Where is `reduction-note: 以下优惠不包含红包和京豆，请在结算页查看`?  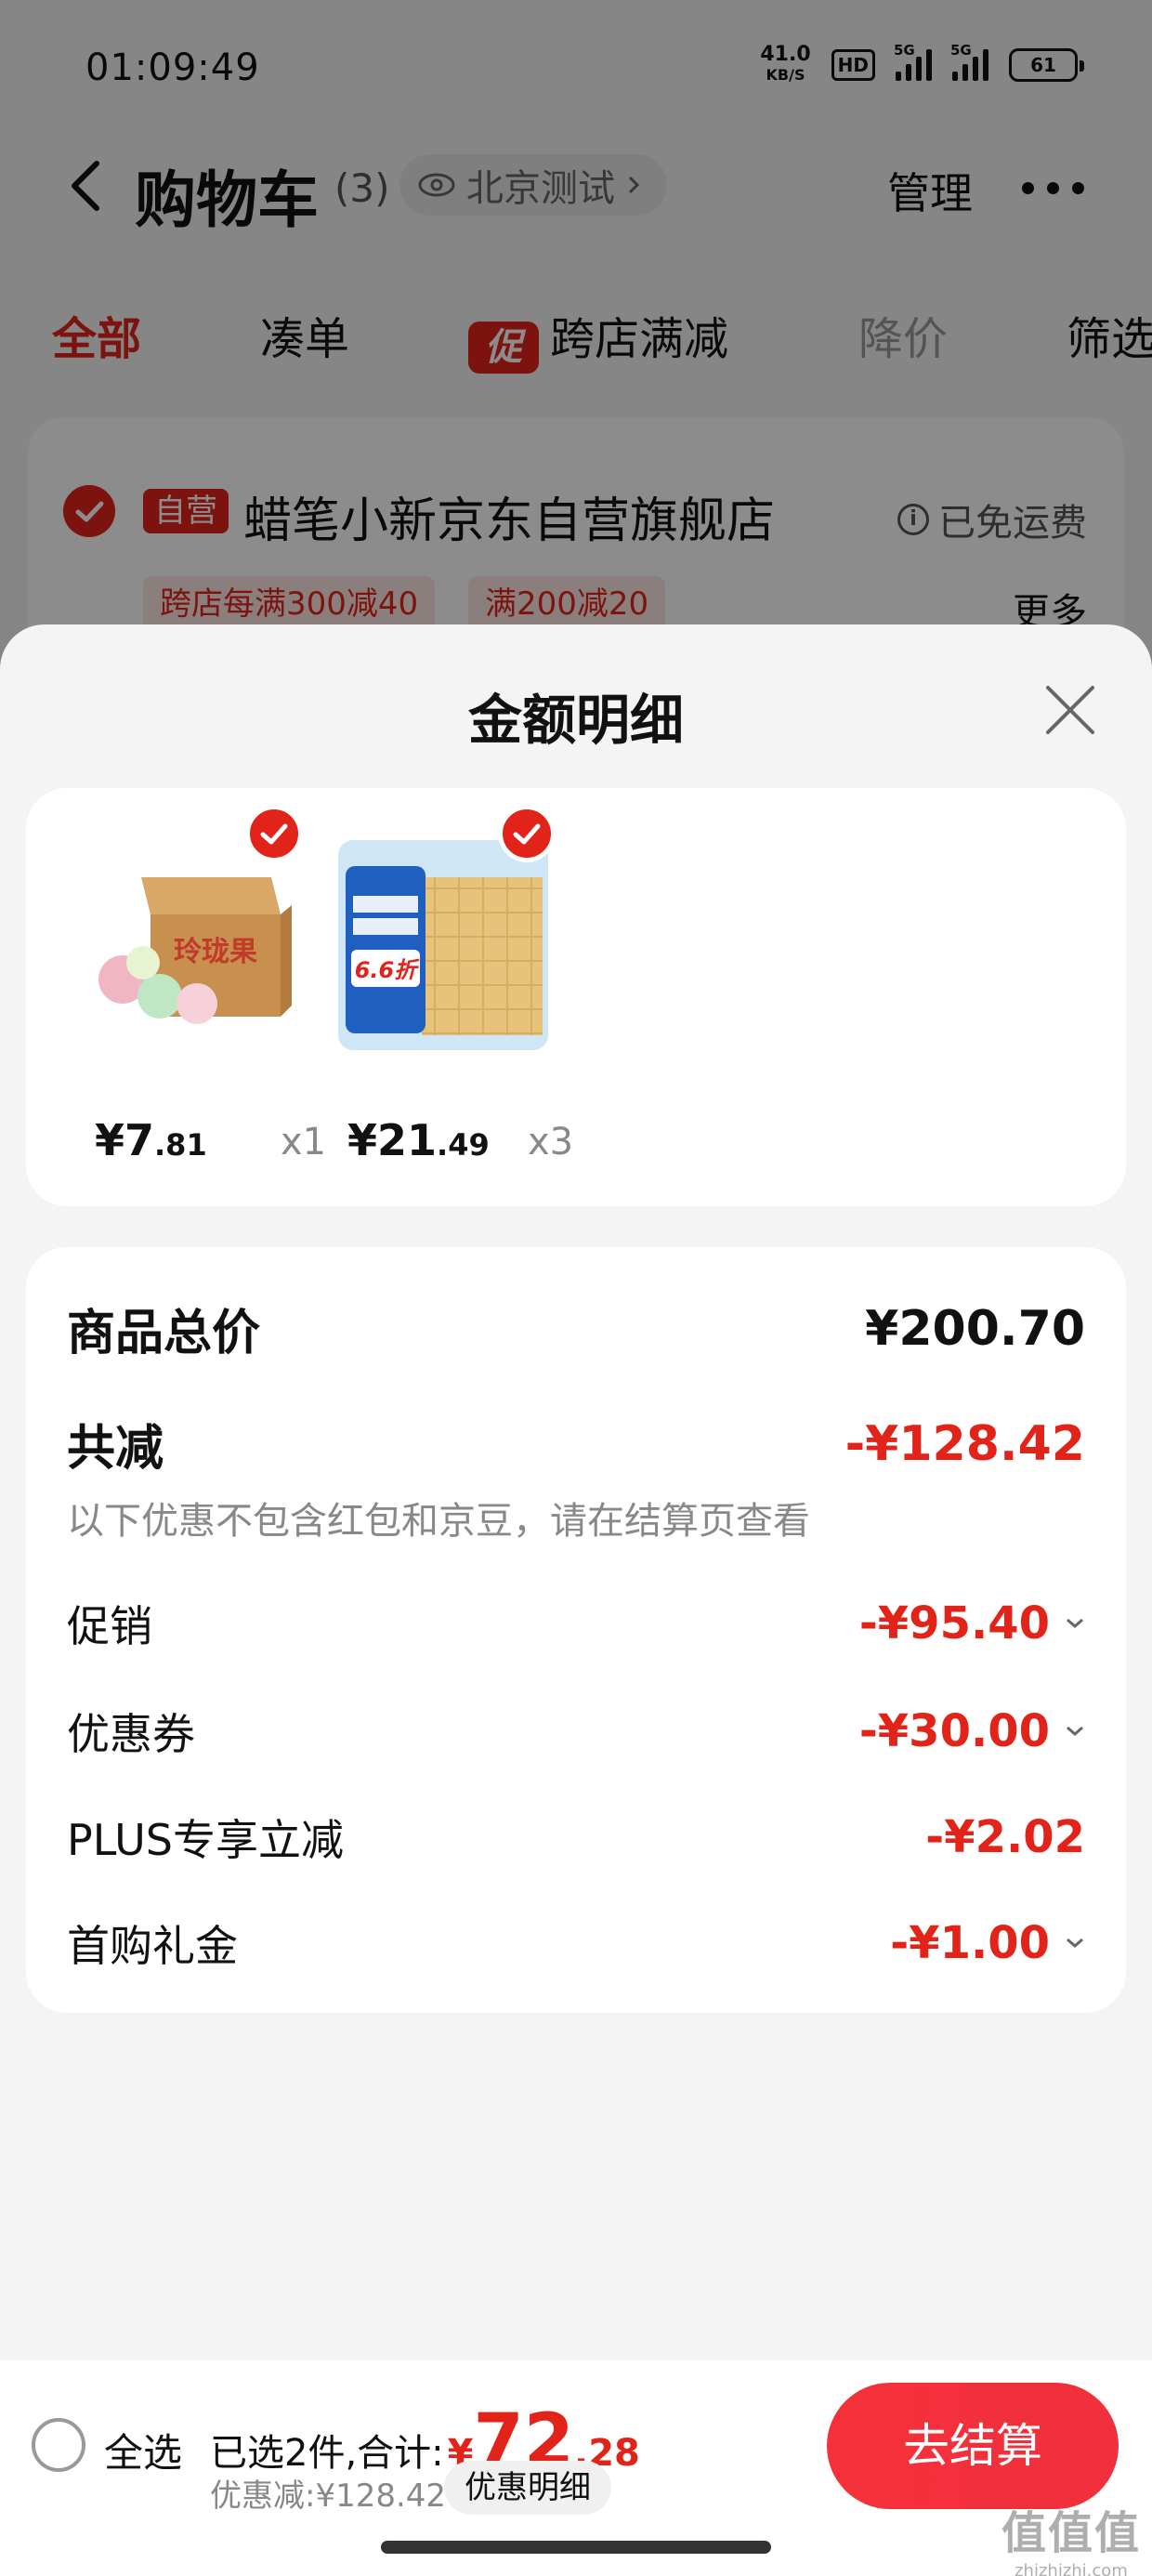 reduction-note: 以下优惠不包含红包和京豆，请在结算页查看 is located at coordinates (438, 1521).